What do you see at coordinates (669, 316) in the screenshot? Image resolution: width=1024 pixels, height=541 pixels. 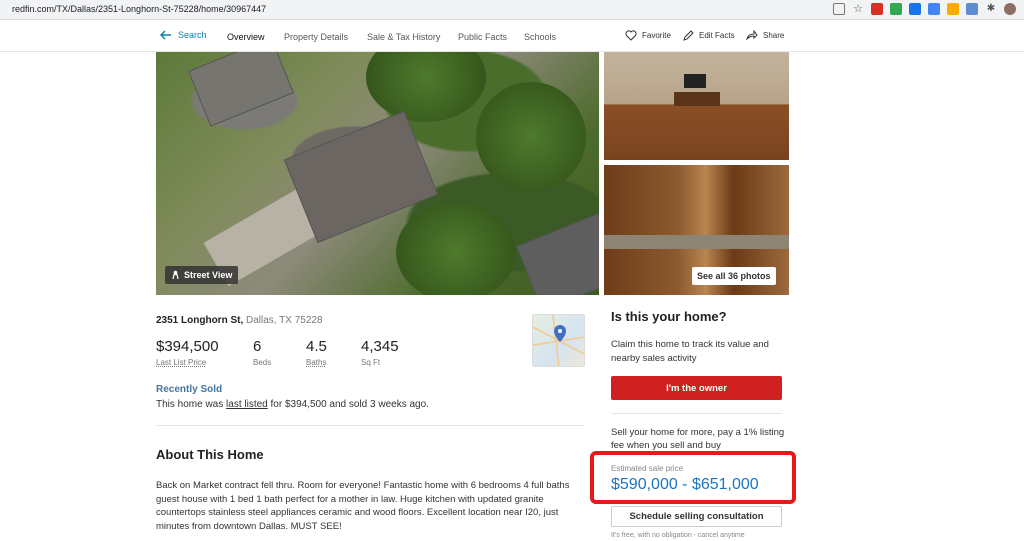 I see `owner-panel-title: Is this your home?` at bounding box center [669, 316].